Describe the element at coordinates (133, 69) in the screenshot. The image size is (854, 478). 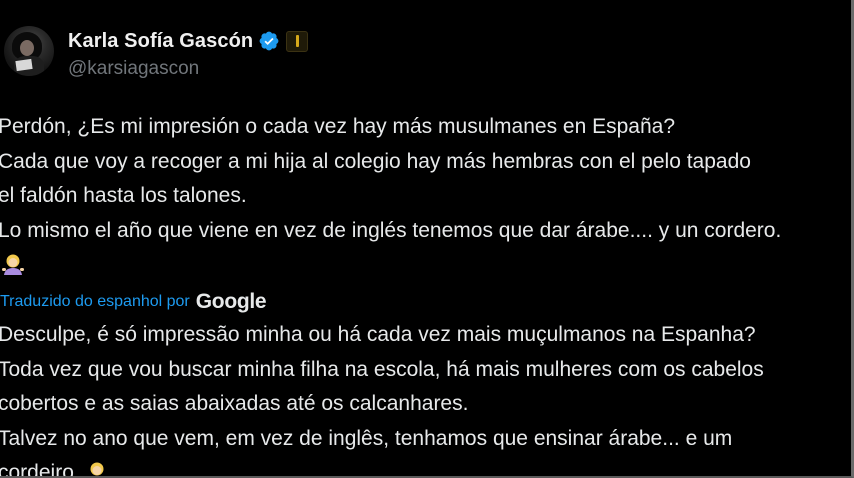
I see `author-handle: @karsiagascon` at that location.